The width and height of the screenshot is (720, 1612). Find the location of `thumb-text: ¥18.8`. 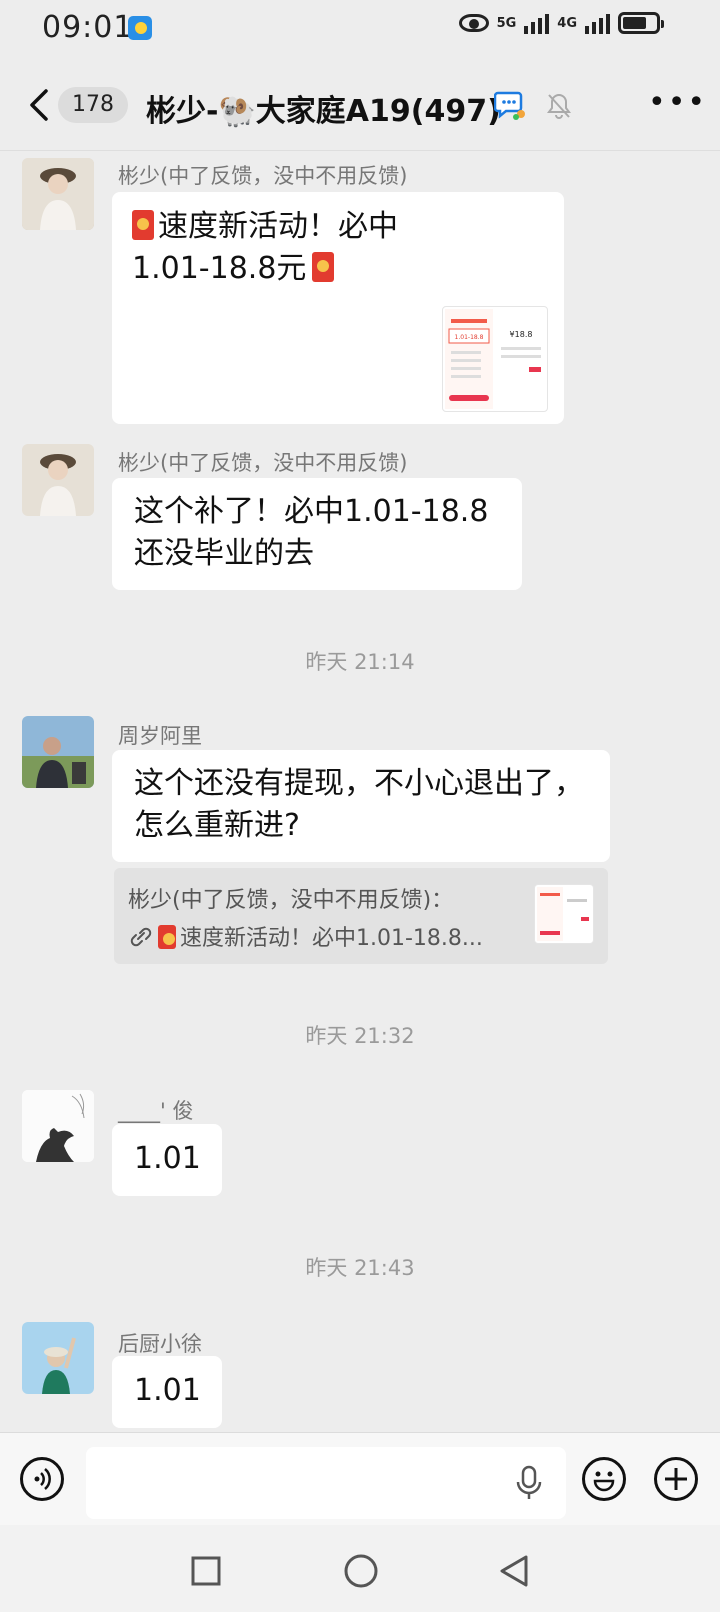

thumb-text: ¥18.8 is located at coordinates (521, 334).